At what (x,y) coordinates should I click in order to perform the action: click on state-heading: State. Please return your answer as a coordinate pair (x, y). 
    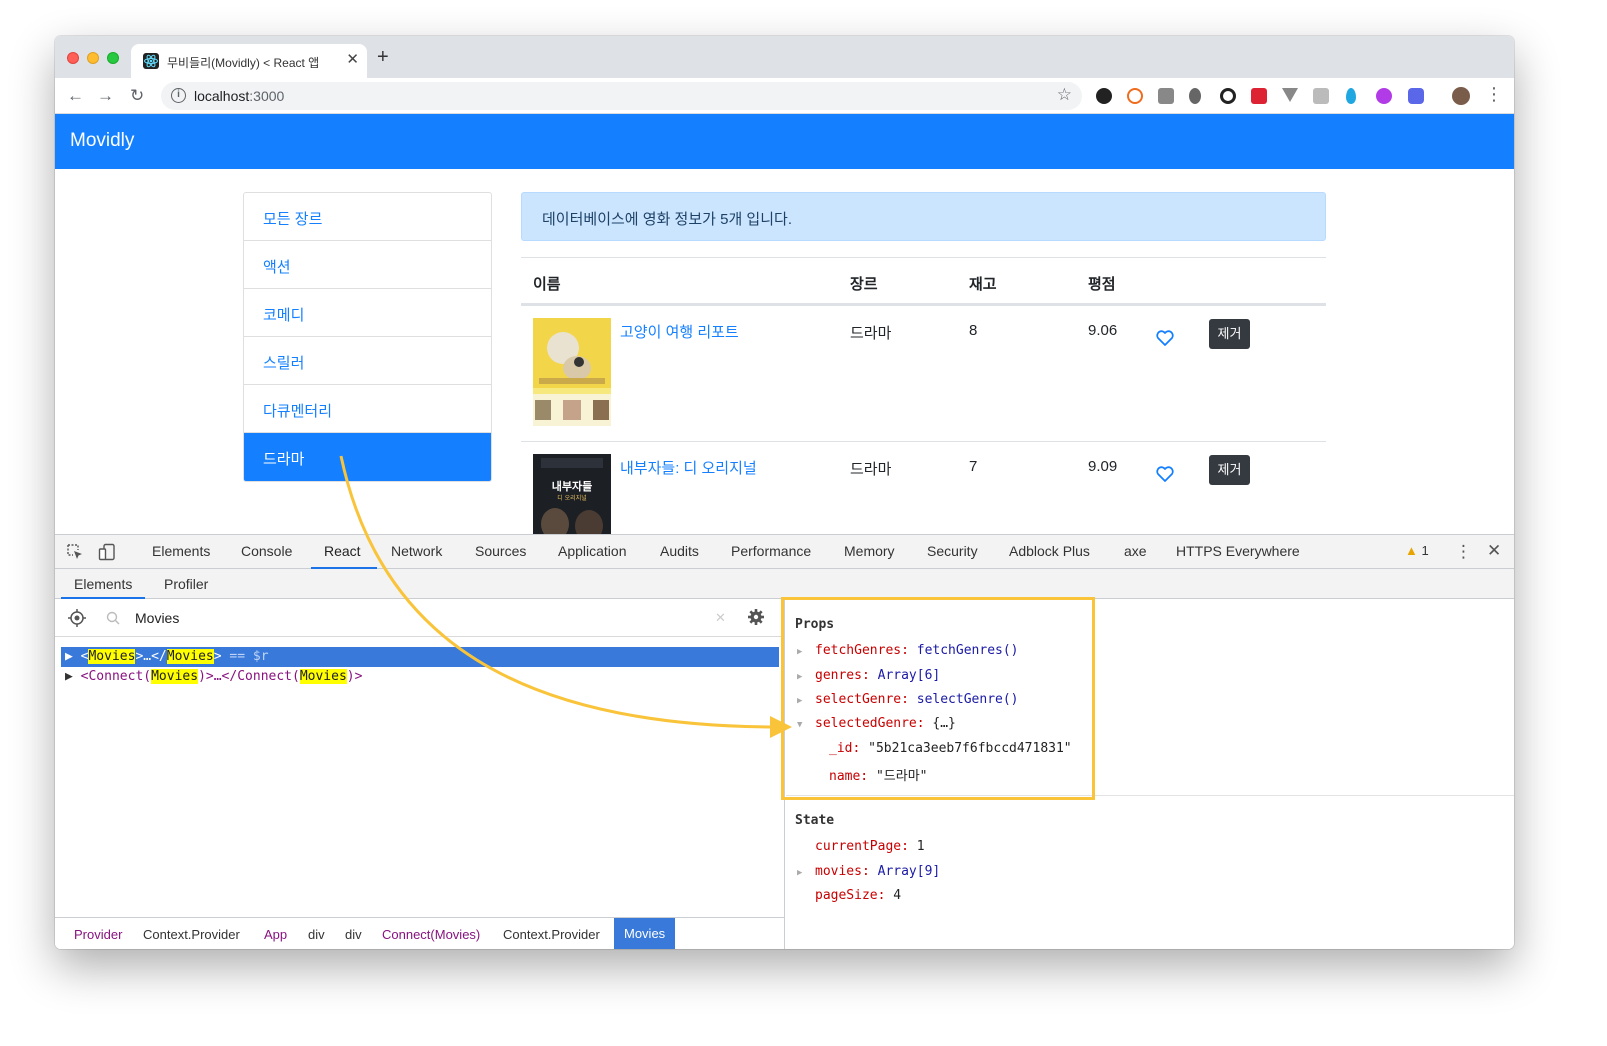
    Looking at the image, I should click on (815, 820).